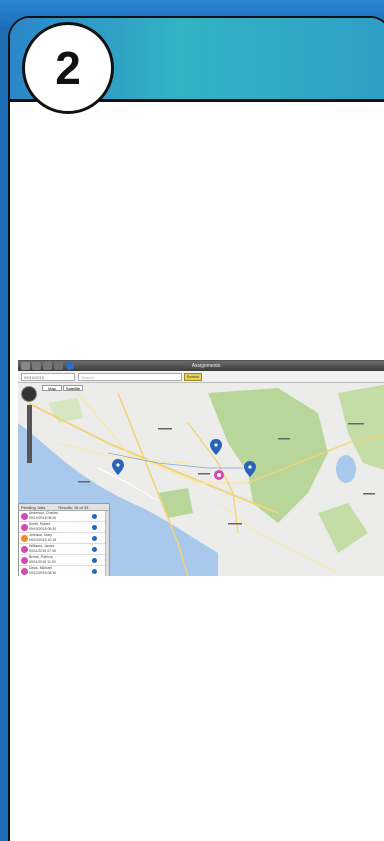  I want to click on list-item: Johnson, Mary 09/10/2015 10:15, so click(64, 538).